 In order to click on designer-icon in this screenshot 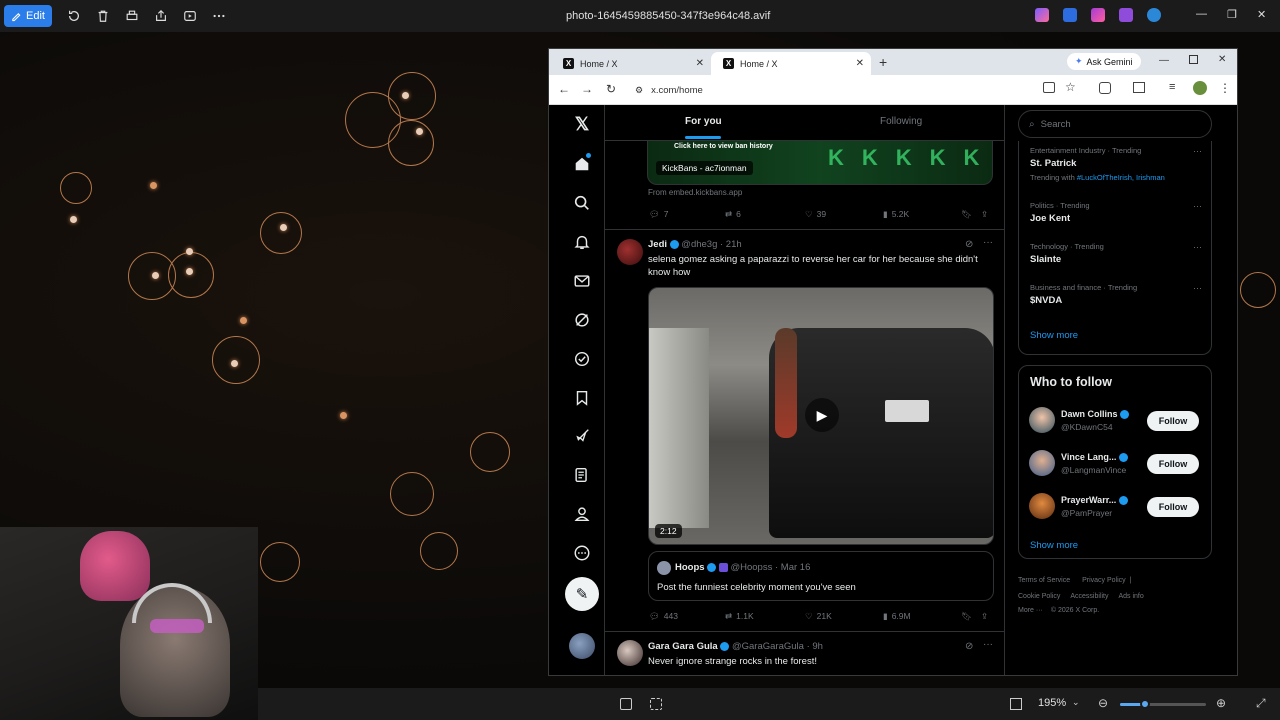, I will do `click(1070, 15)`.